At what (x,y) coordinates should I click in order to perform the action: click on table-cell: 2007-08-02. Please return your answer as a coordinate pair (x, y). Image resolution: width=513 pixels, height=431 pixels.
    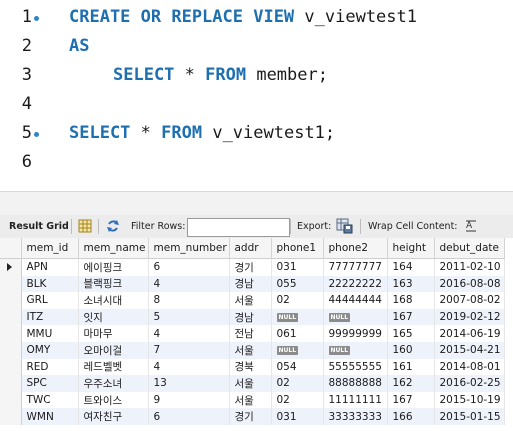
    Looking at the image, I should click on (469, 300).